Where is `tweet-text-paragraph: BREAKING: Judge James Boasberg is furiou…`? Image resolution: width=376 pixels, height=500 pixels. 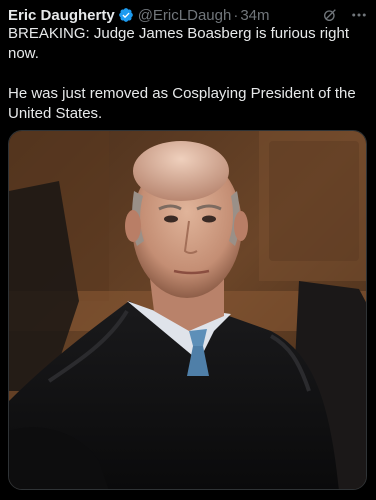 tweet-text-paragraph: BREAKING: Judge James Boasberg is furiou… is located at coordinates (178, 43).